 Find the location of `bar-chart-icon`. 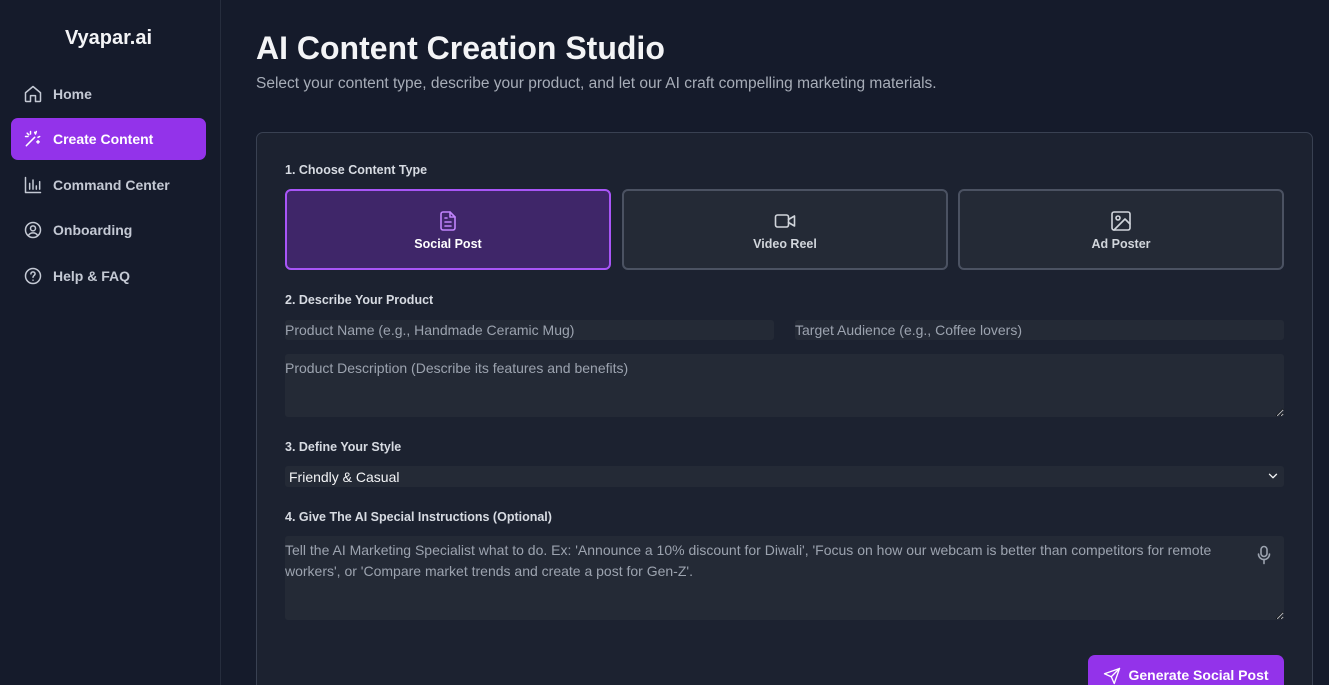

bar-chart-icon is located at coordinates (33, 185).